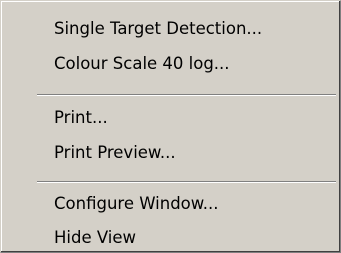 The image size is (341, 253). Describe the element at coordinates (95, 238) in the screenshot. I see `menu-item-hide-view: Hide View` at that location.